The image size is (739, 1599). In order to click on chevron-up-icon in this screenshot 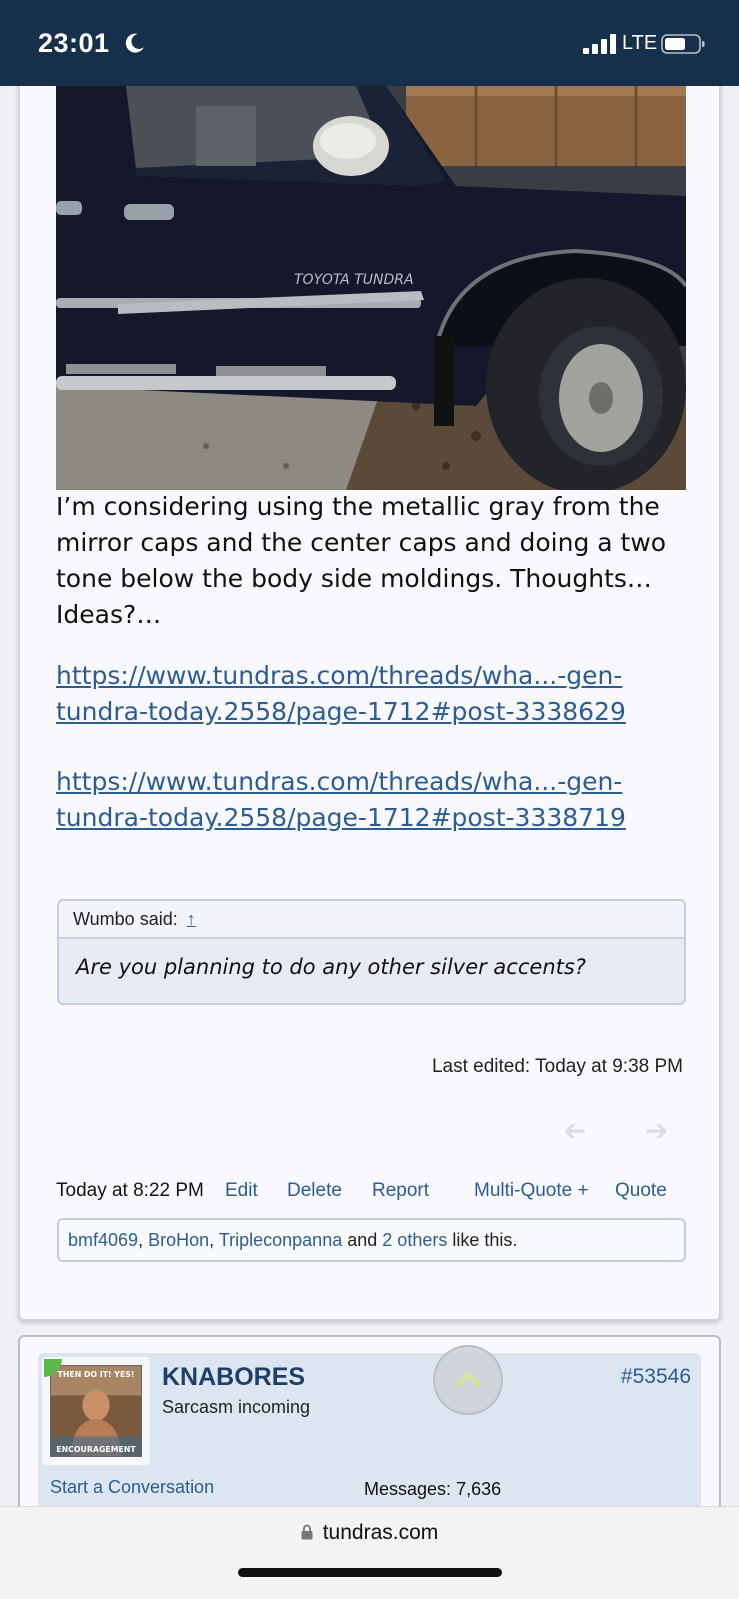, I will do `click(468, 1379)`.